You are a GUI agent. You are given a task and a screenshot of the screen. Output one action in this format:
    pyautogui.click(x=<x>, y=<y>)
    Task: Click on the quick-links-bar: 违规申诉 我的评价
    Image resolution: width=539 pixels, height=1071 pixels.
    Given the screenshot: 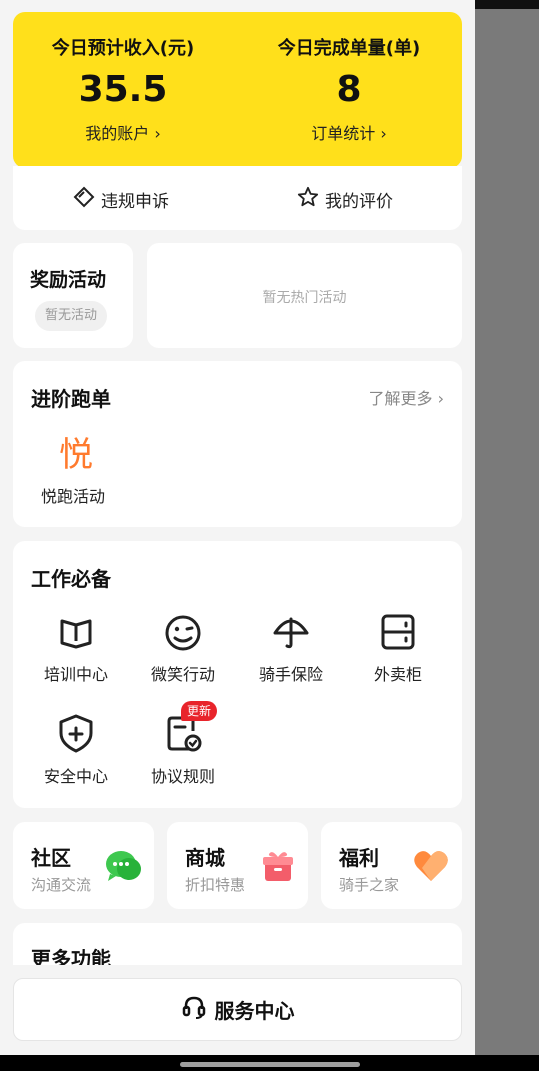 What is the action you would take?
    pyautogui.click(x=237, y=198)
    